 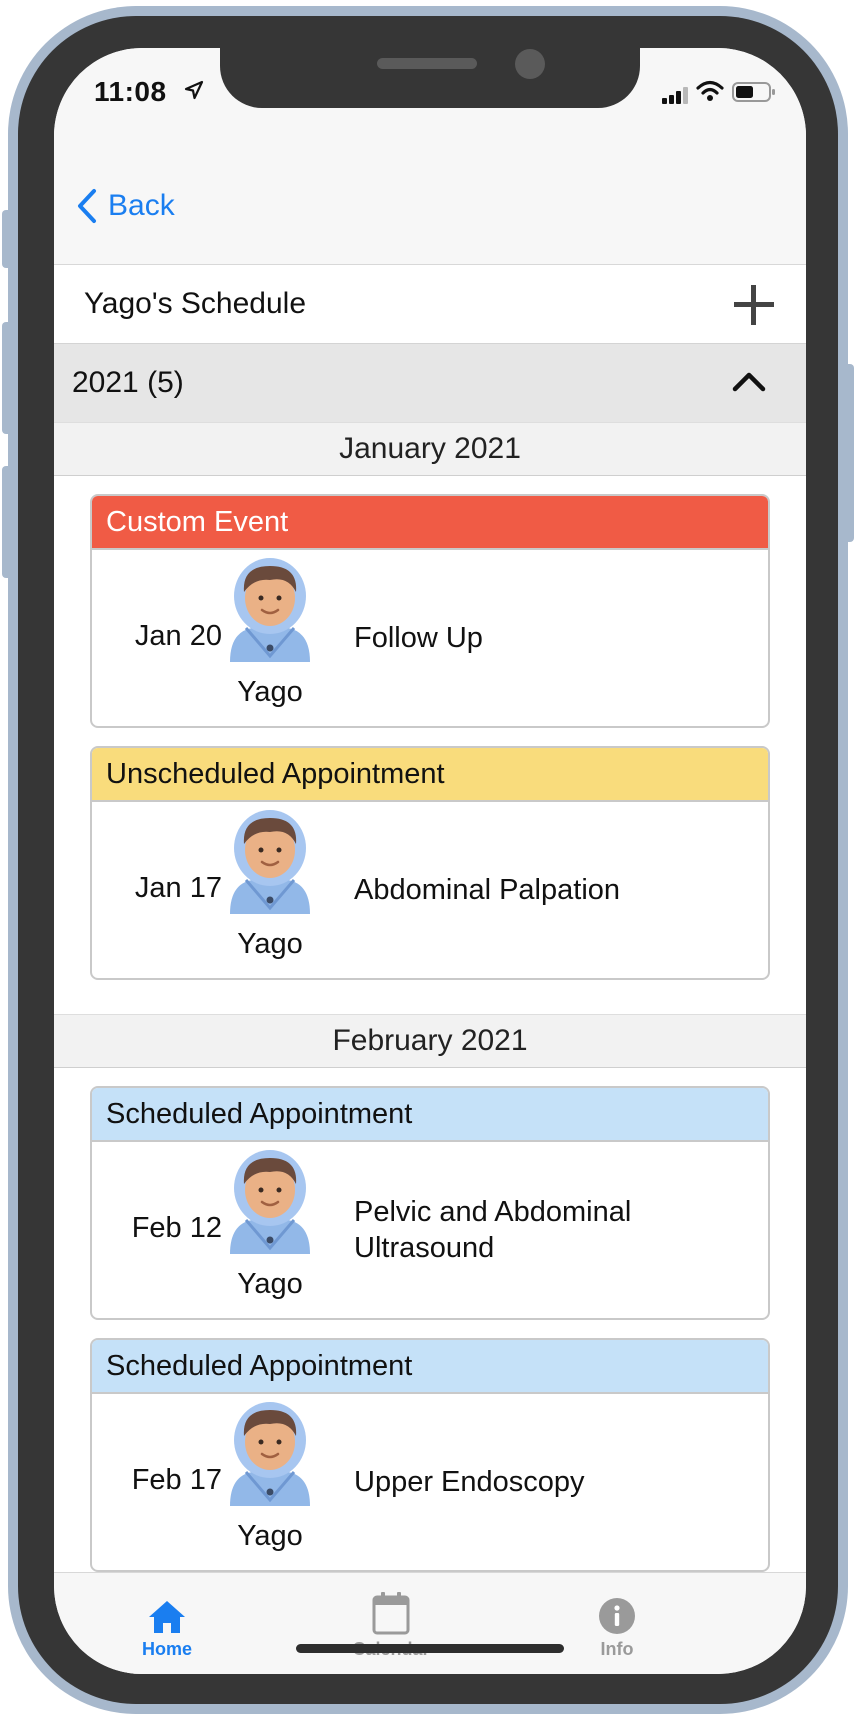 What do you see at coordinates (427, 63) in the screenshot?
I see `speaker` at bounding box center [427, 63].